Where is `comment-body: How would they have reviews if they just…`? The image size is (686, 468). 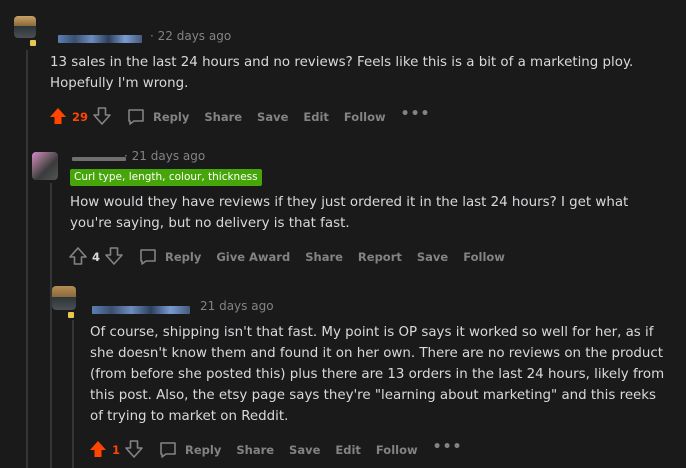 comment-body: How would they have reviews if they just… is located at coordinates (349, 213).